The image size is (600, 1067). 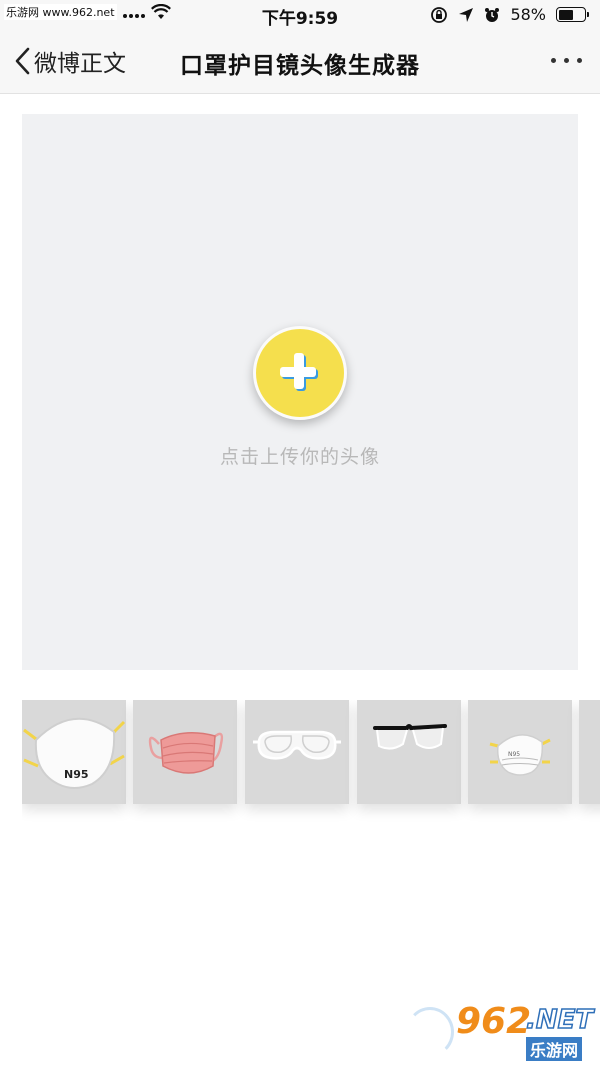 I want to click on location-icon, so click(x=466, y=14).